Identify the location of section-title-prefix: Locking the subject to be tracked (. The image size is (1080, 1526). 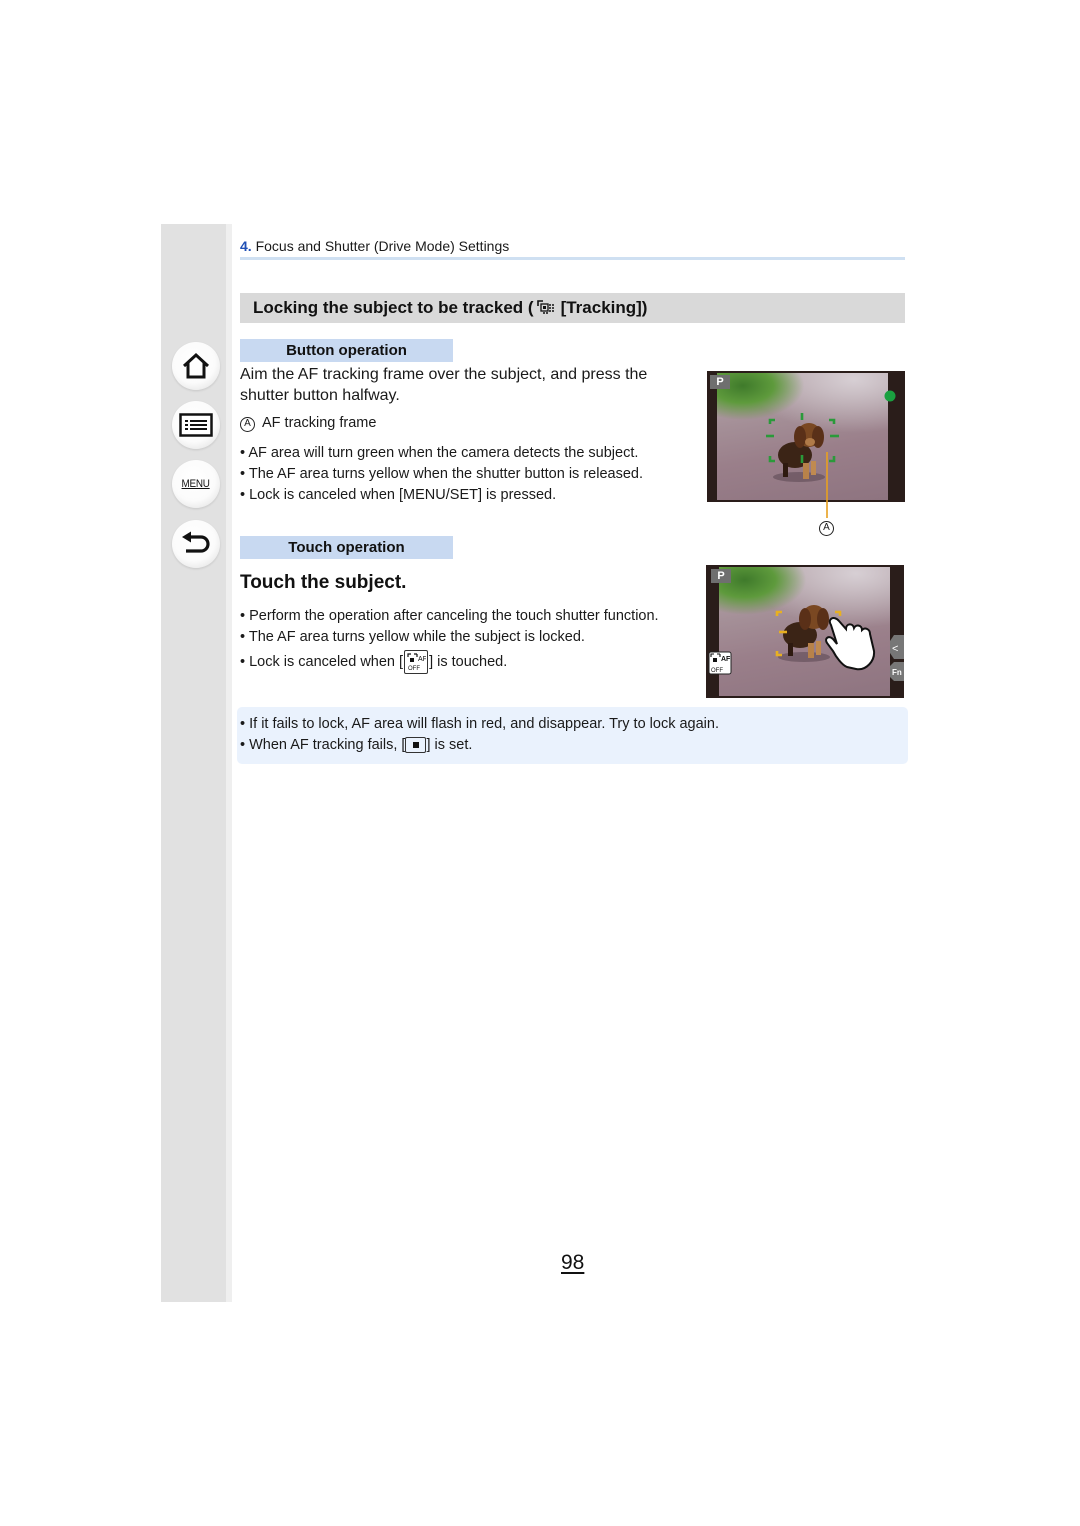
(393, 307).